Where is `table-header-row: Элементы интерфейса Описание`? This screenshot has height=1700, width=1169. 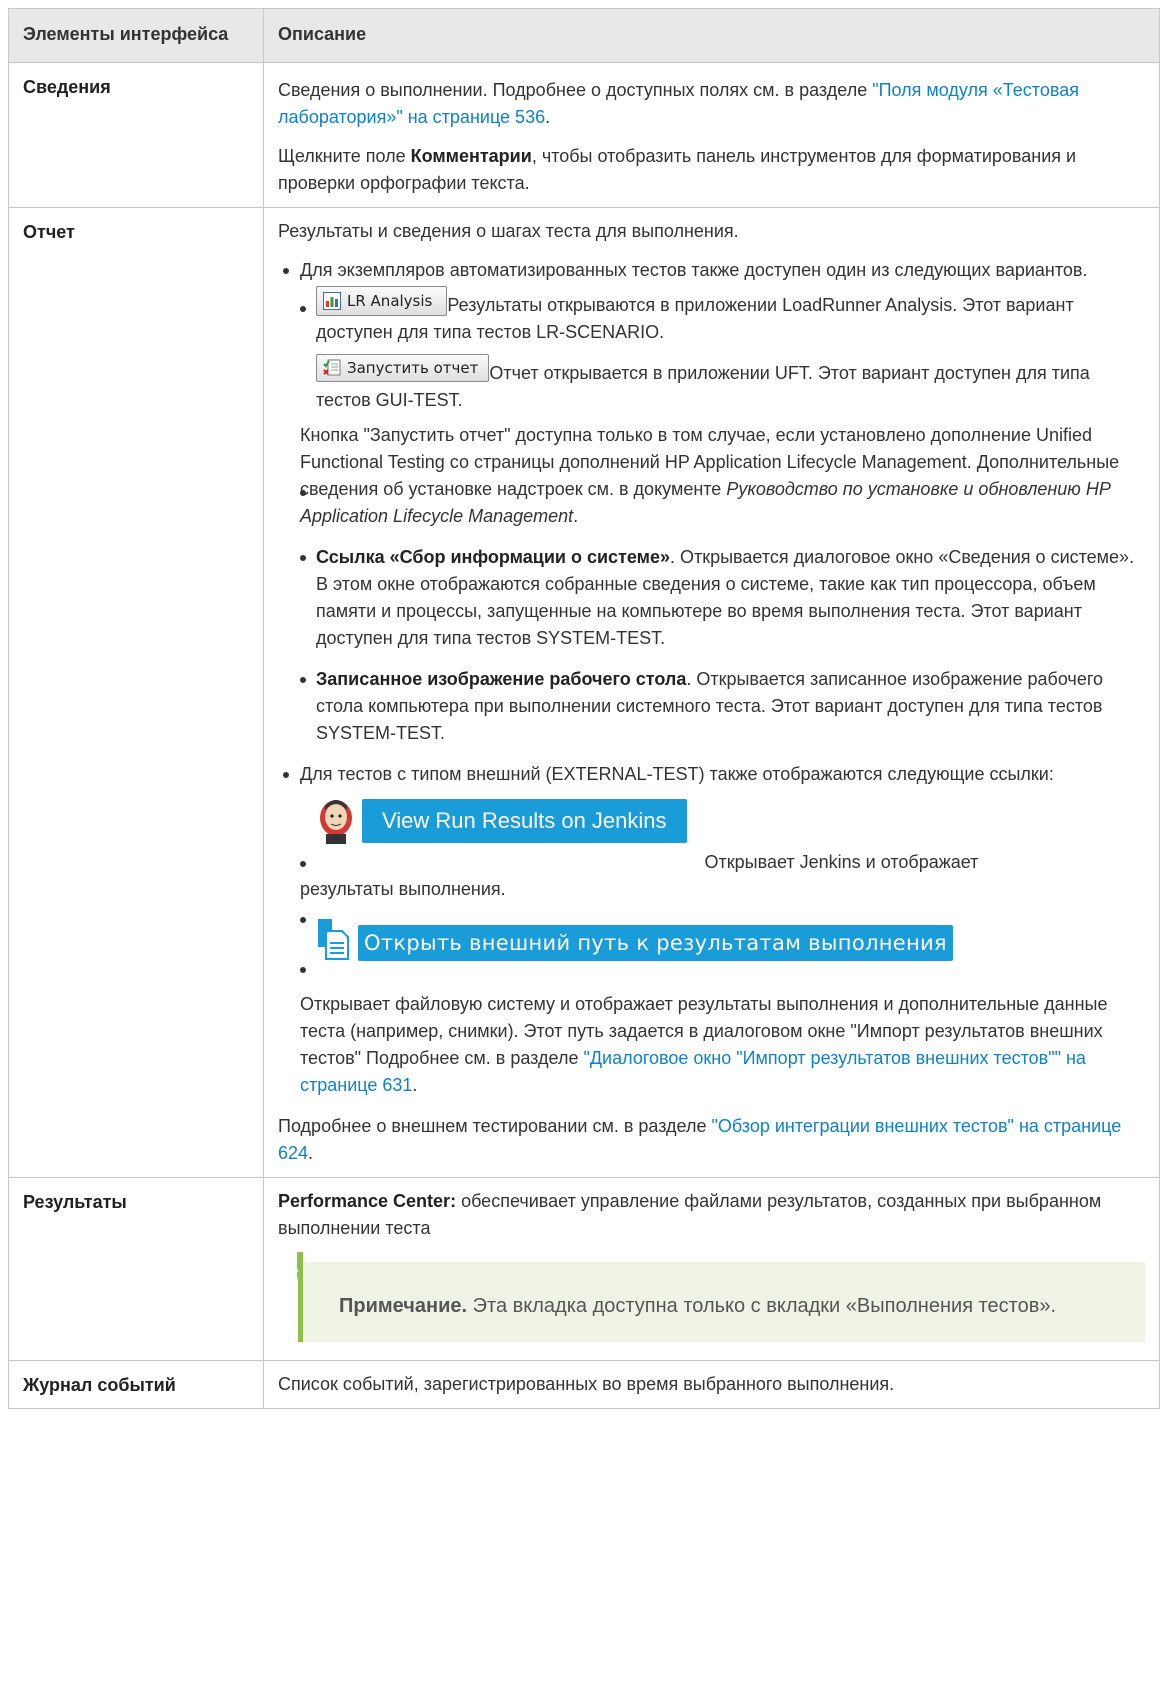
table-header-row: Элементы интерфейса Описание is located at coordinates (584, 35).